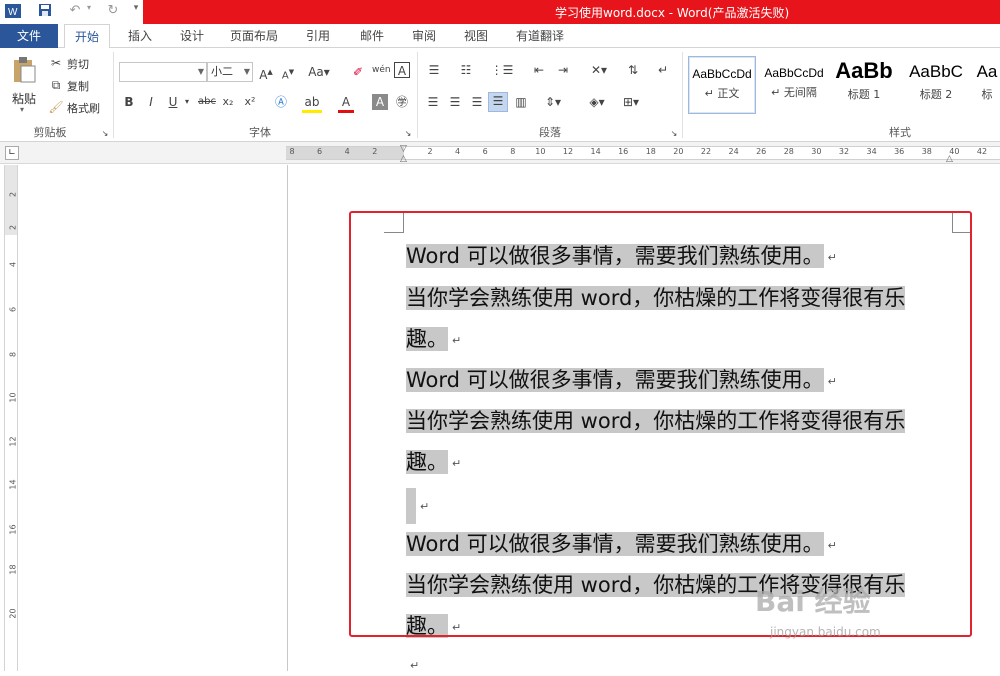 The image size is (1000, 676). What do you see at coordinates (563, 70) in the screenshot?
I see `increase-indent-icon: ⇥` at bounding box center [563, 70].